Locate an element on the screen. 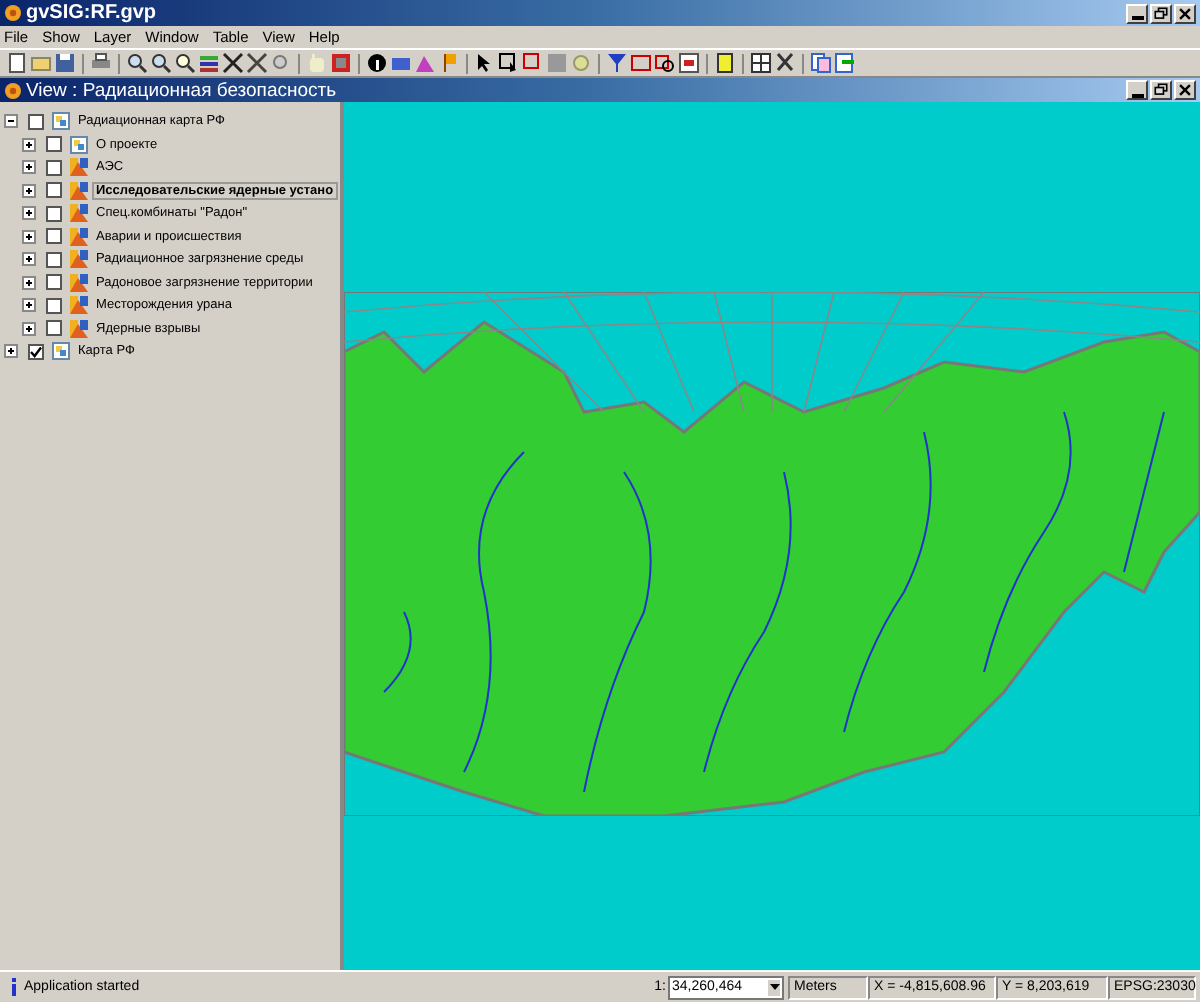 This screenshot has width=1200, height=1002. zoom-selection-icon is located at coordinates (665, 63).